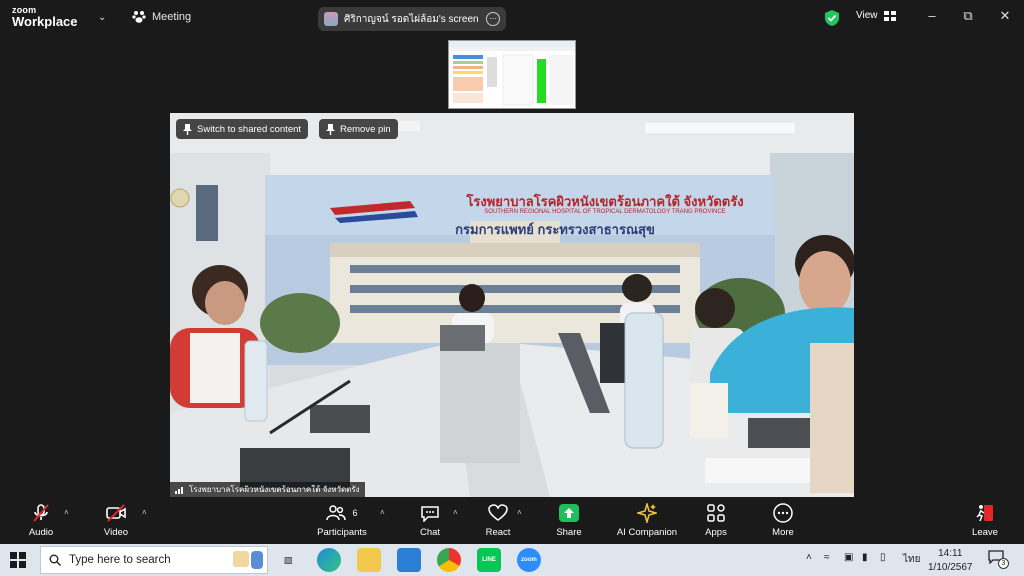 The height and width of the screenshot is (576, 1024). I want to click on minimize-icon: –, so click(932, 15).